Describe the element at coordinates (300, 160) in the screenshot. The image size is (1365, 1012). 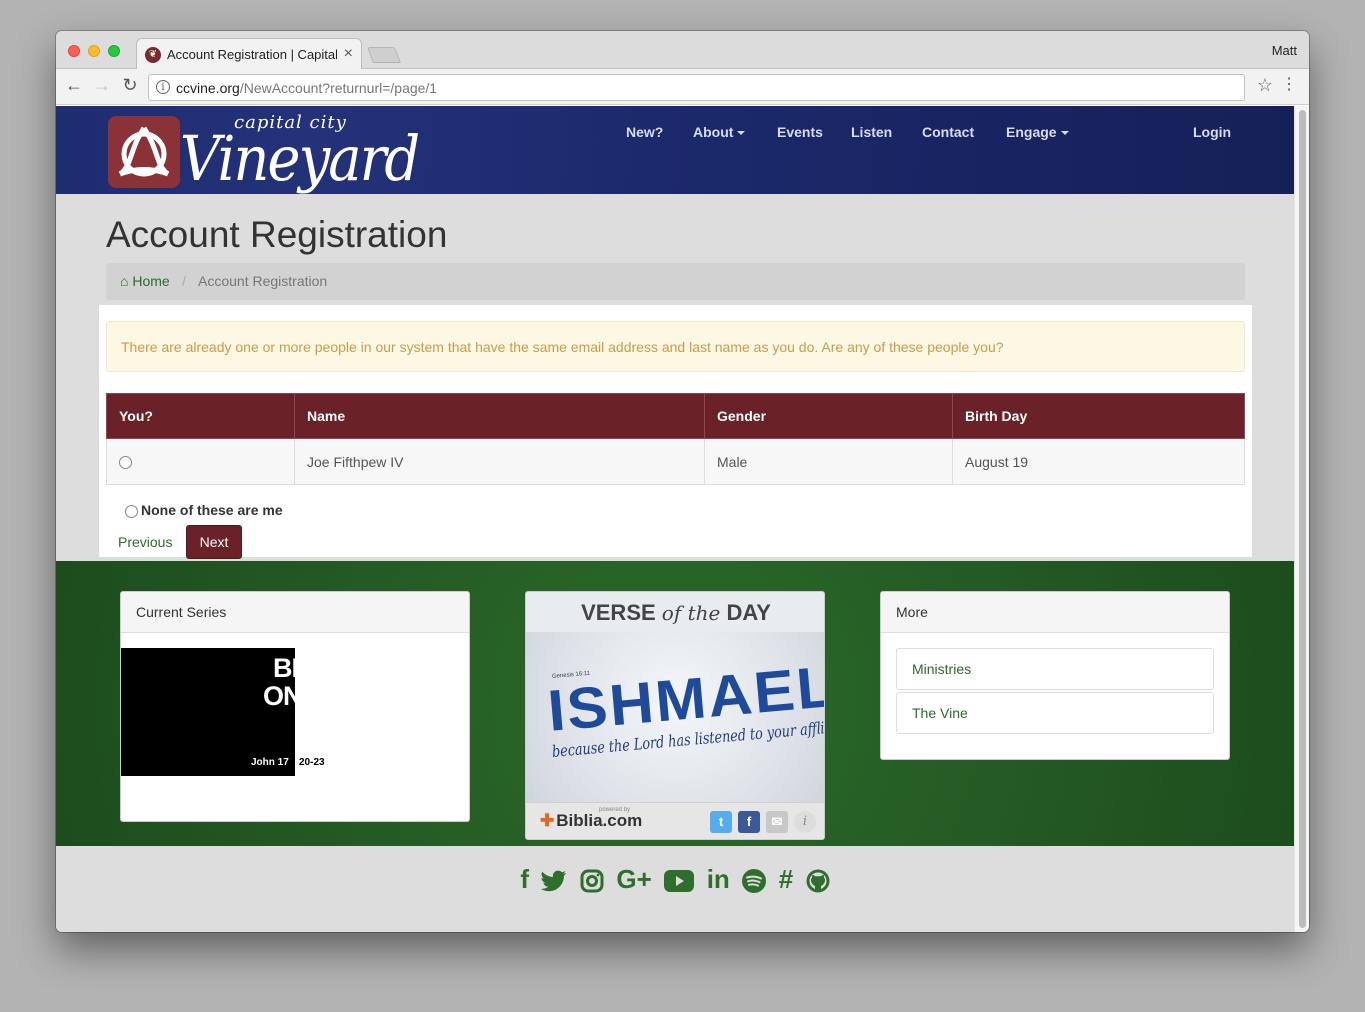
I see `logo-title: Vineyard` at that location.